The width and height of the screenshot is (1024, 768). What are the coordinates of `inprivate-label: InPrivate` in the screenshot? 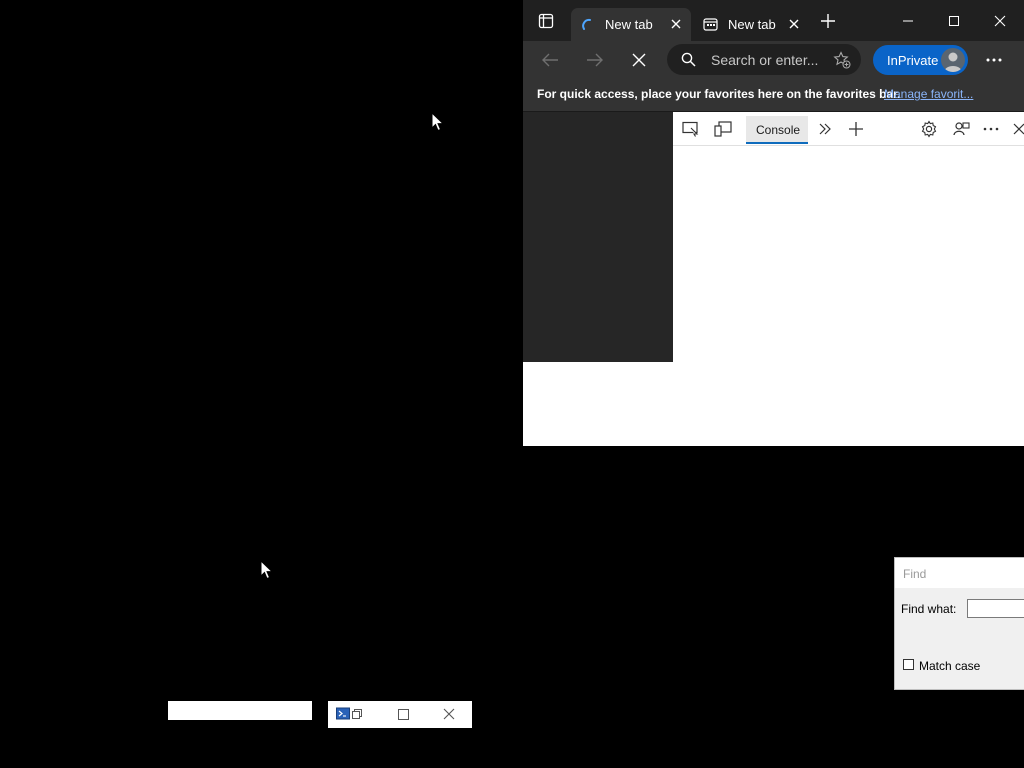 It's located at (913, 60).